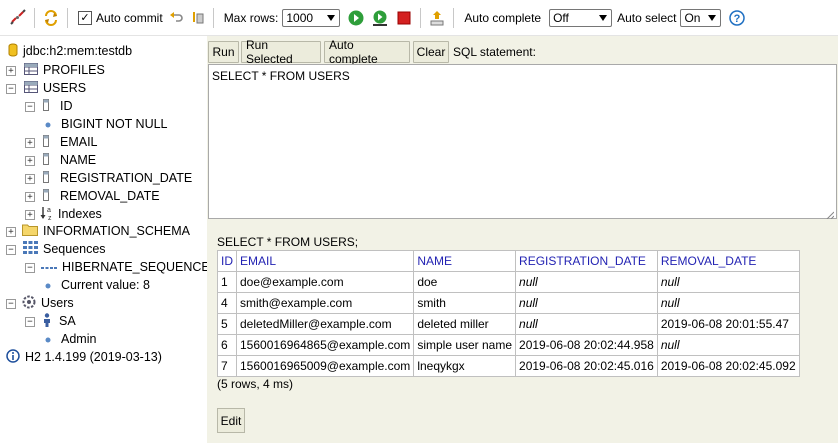 The height and width of the screenshot is (443, 838). I want to click on help-icon: ?, so click(737, 18).